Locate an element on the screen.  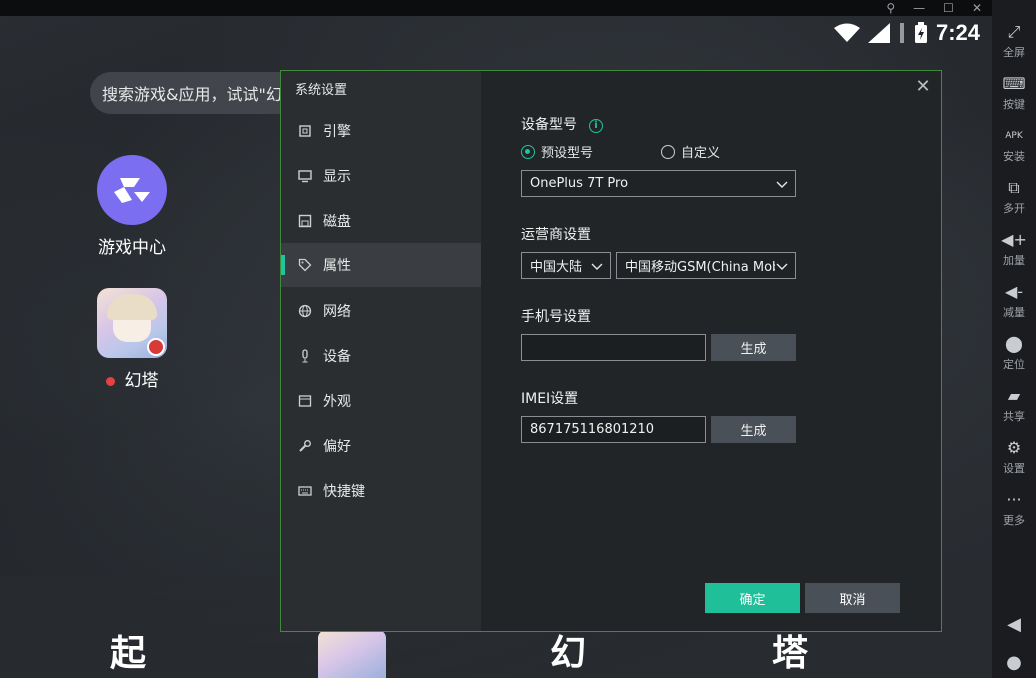
radio-preset-model: 预设型号 is located at coordinates (557, 151).